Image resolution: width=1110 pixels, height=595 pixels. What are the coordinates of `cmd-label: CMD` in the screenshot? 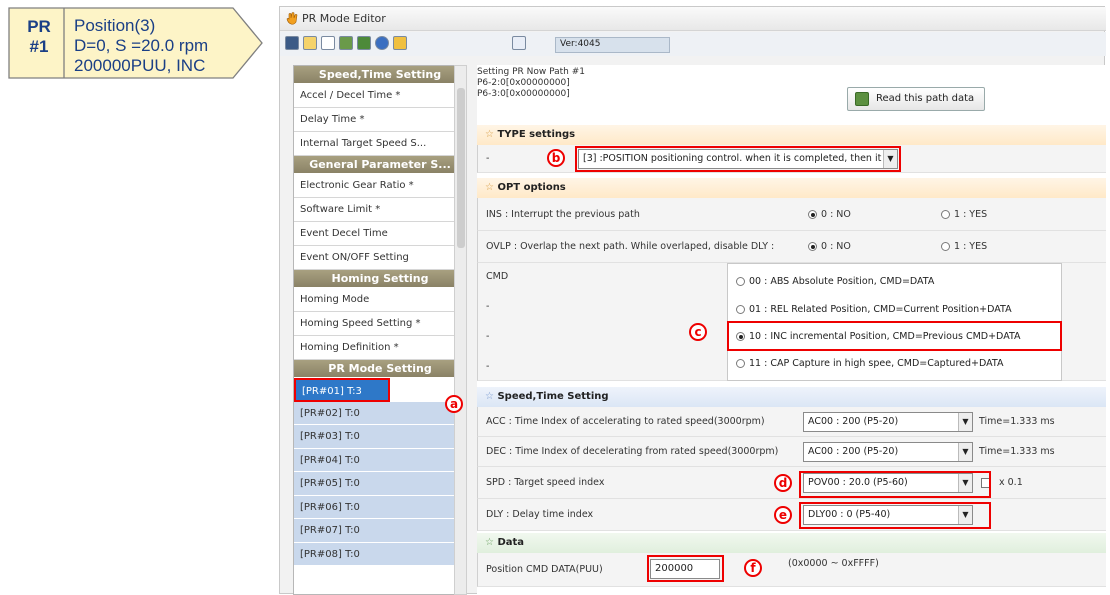 It's located at (497, 276).